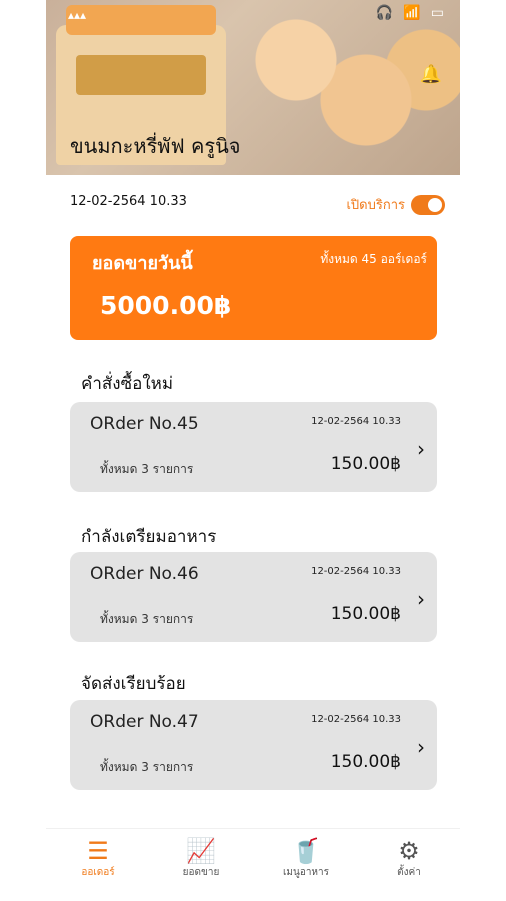  Describe the element at coordinates (144, 722) in the screenshot. I see `order-title: ORder No.47` at that location.